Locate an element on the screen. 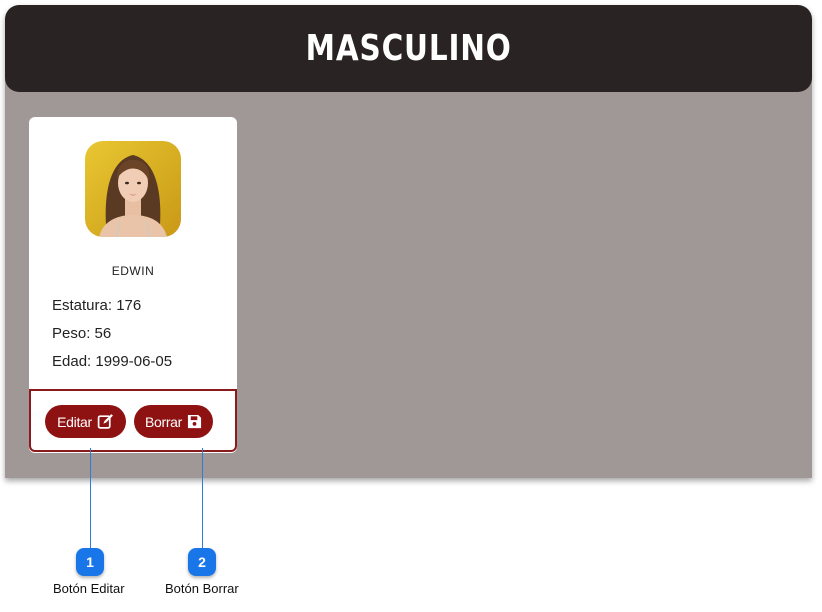 Image resolution: width=822 pixels, height=612 pixels. callout-badge-1: 1 is located at coordinates (90, 562).